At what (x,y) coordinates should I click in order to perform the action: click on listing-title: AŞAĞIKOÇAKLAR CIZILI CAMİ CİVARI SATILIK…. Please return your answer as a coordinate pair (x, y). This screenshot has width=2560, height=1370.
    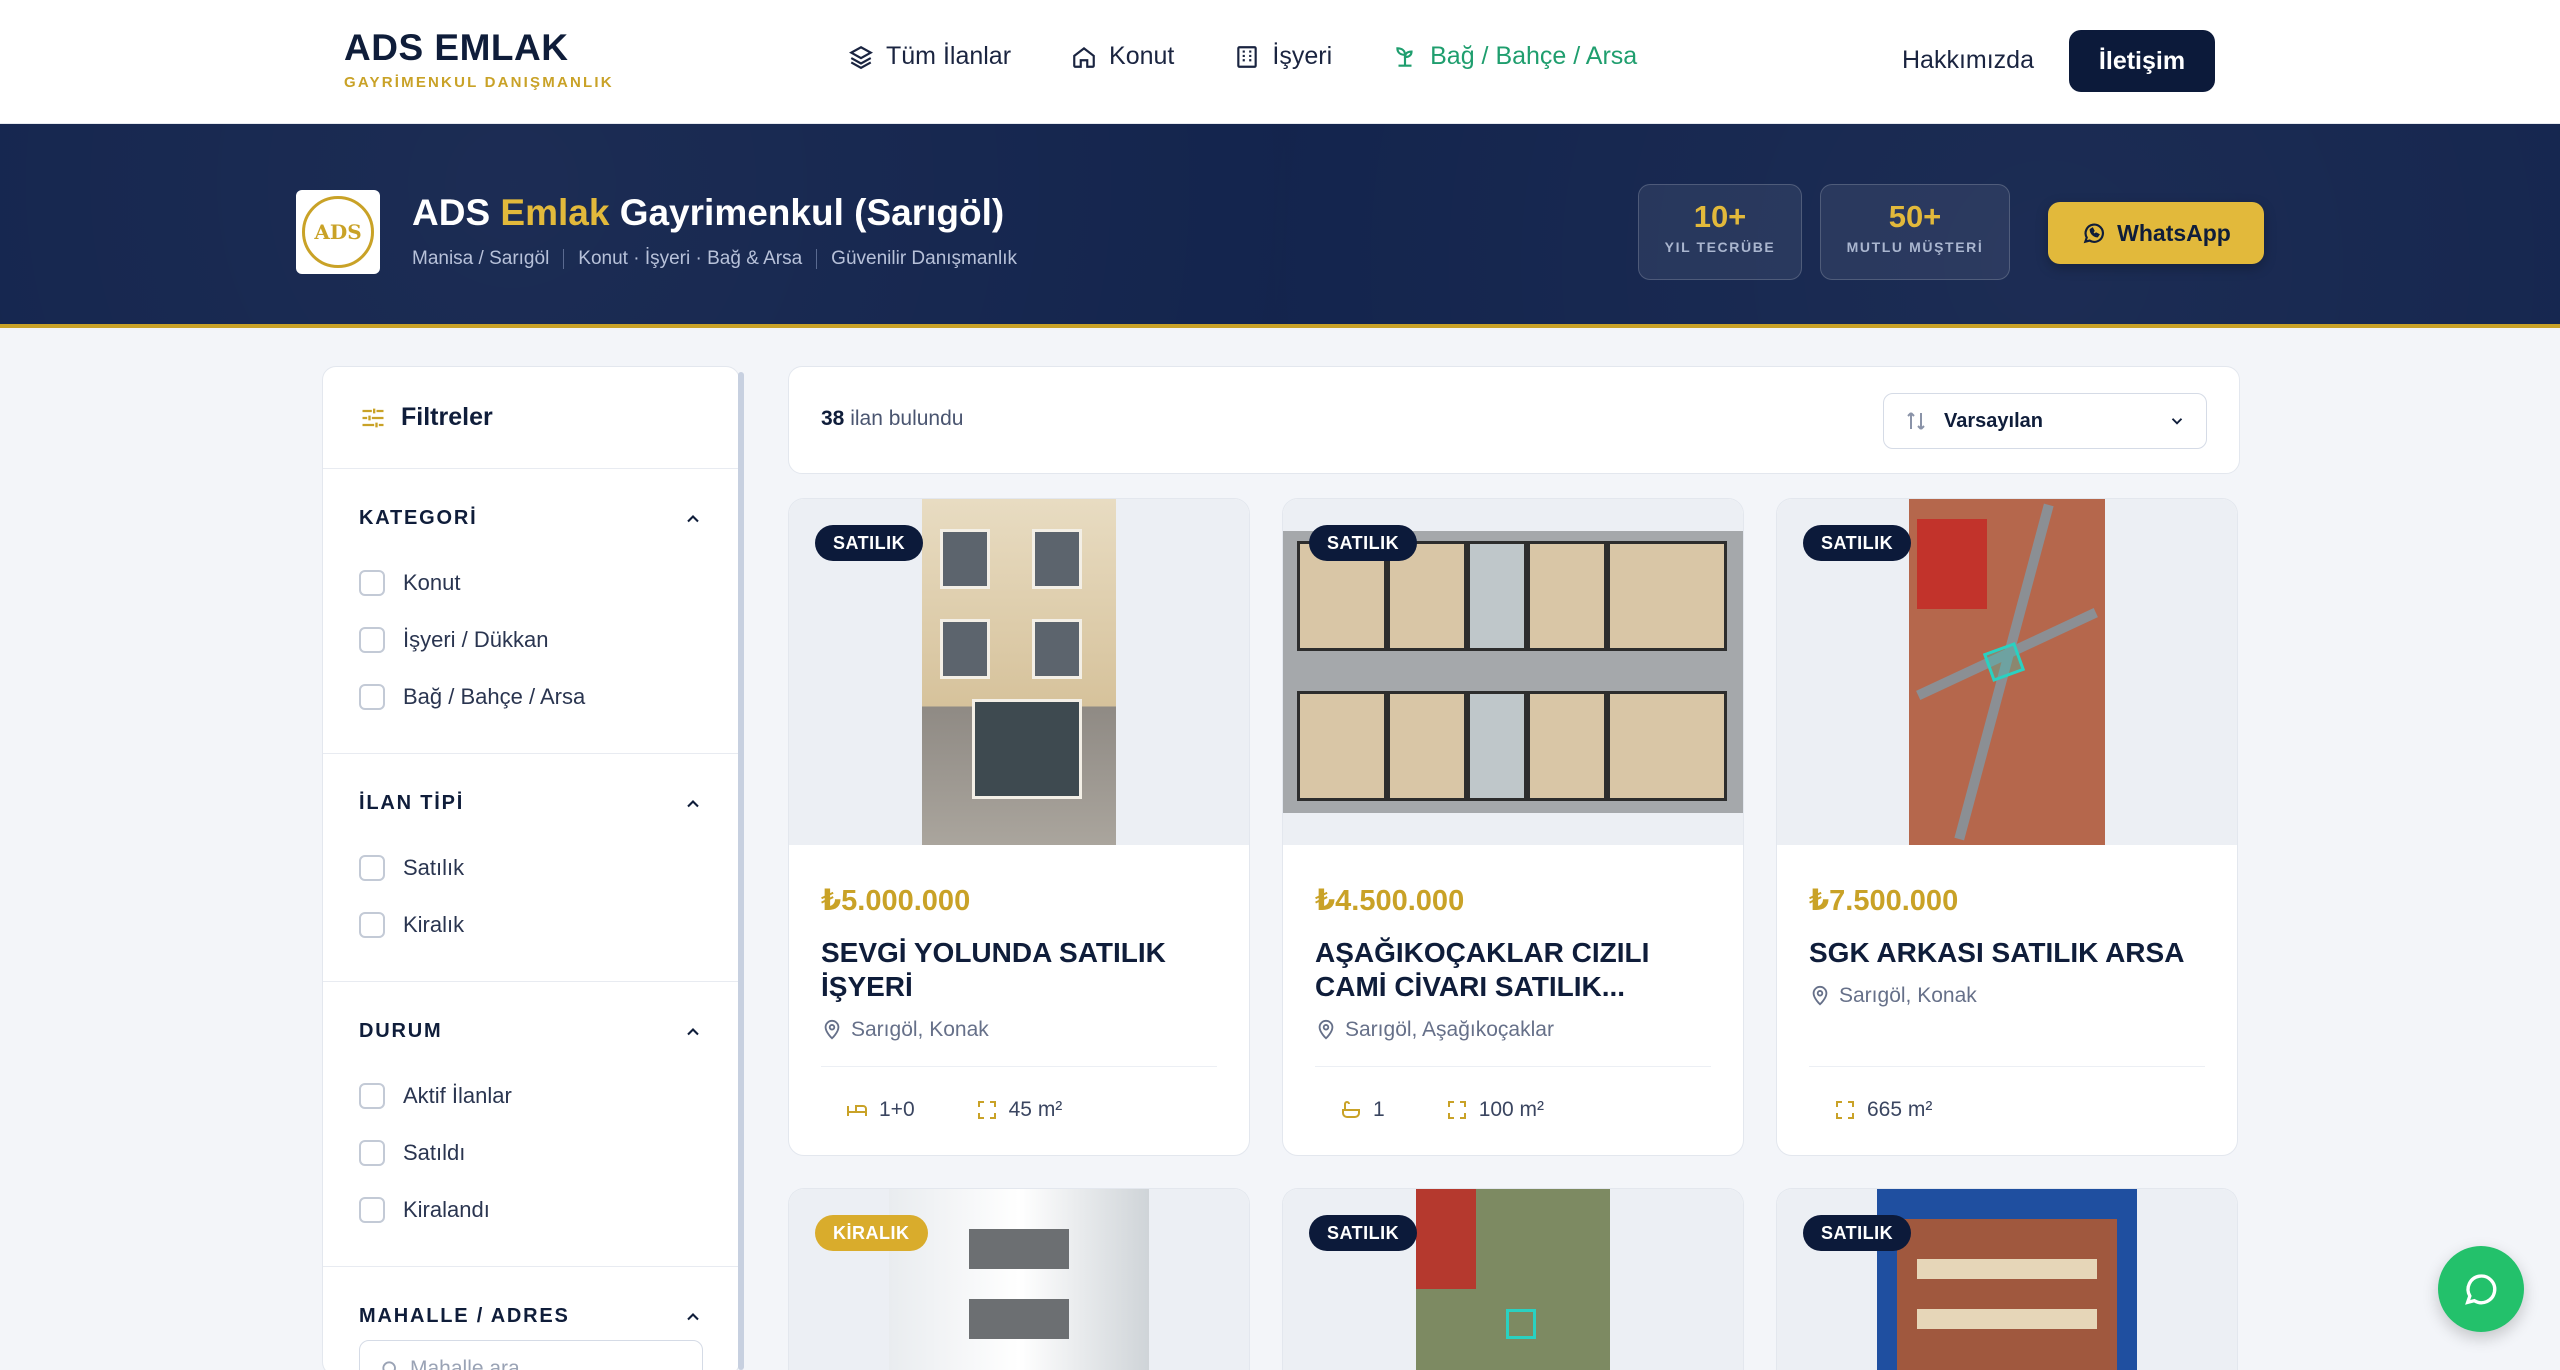
    Looking at the image, I should click on (1513, 970).